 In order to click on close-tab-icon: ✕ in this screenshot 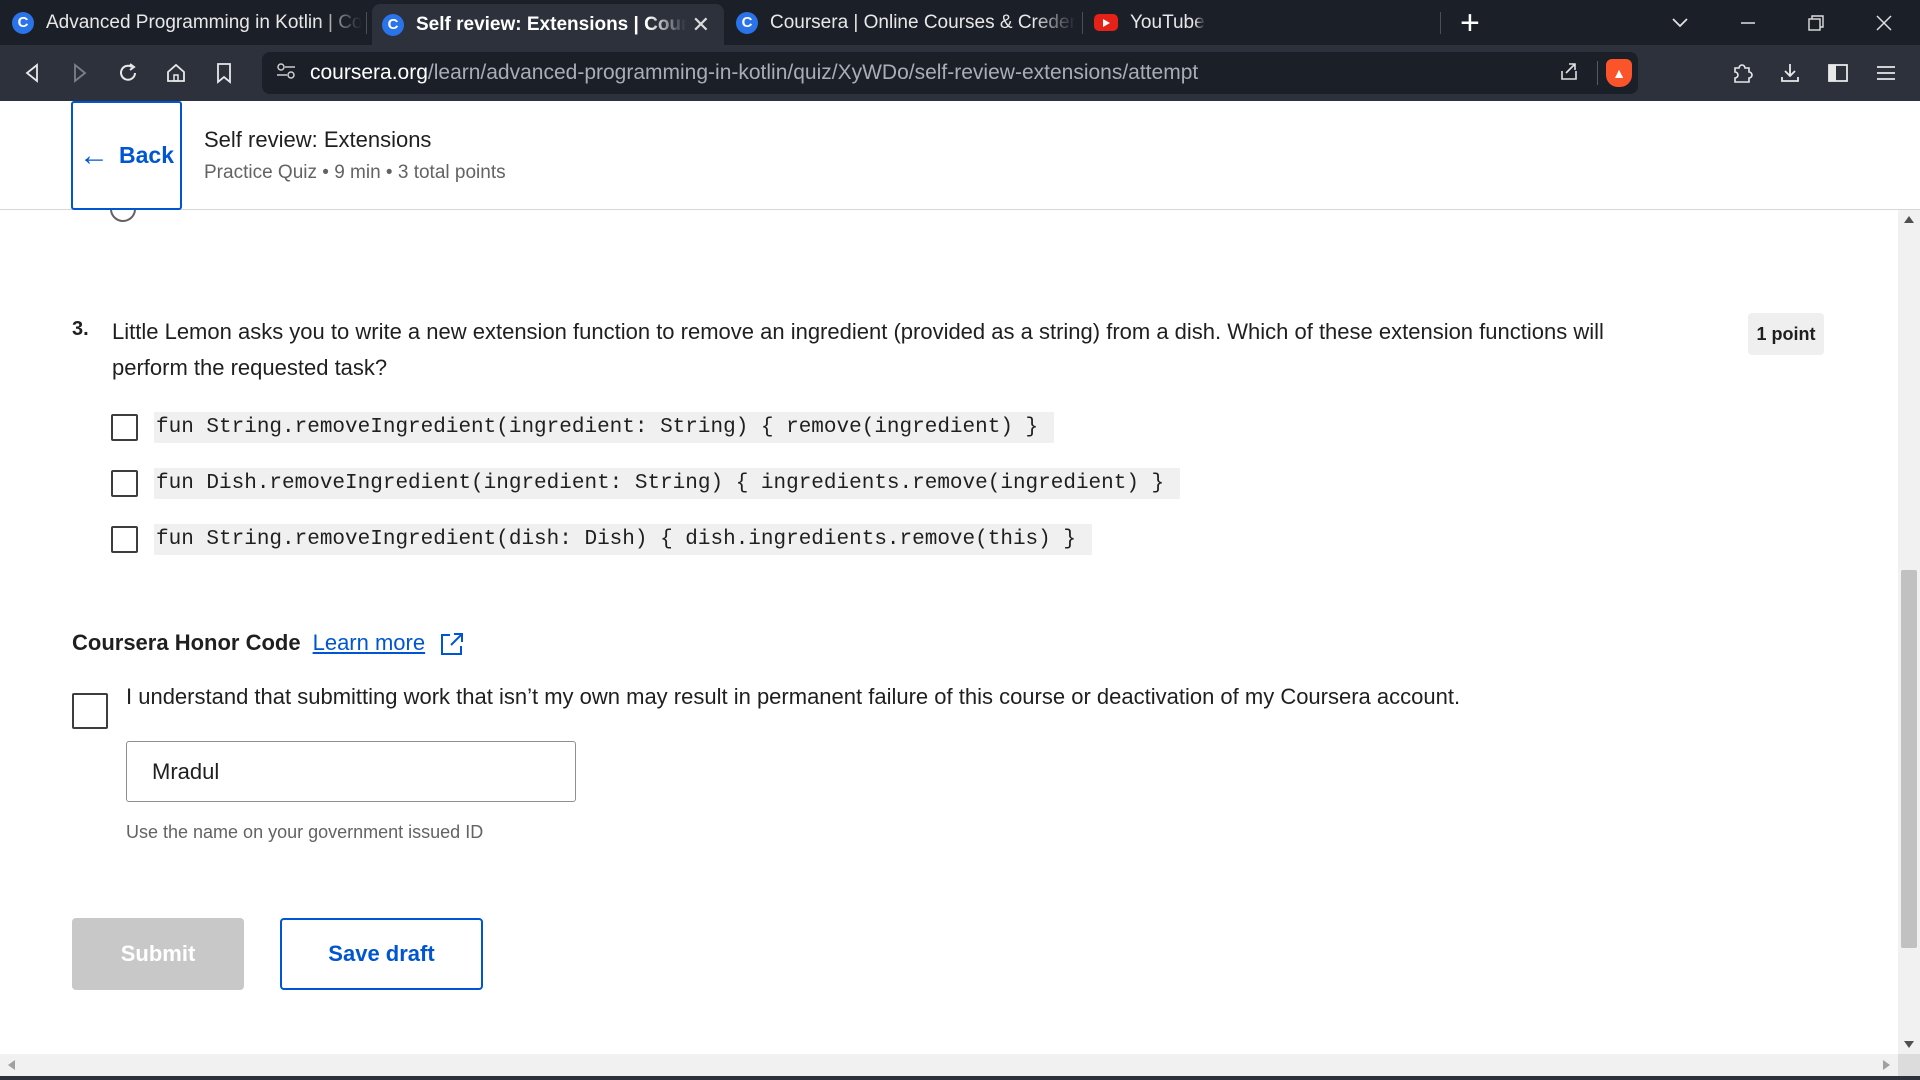, I will do `click(701, 25)`.